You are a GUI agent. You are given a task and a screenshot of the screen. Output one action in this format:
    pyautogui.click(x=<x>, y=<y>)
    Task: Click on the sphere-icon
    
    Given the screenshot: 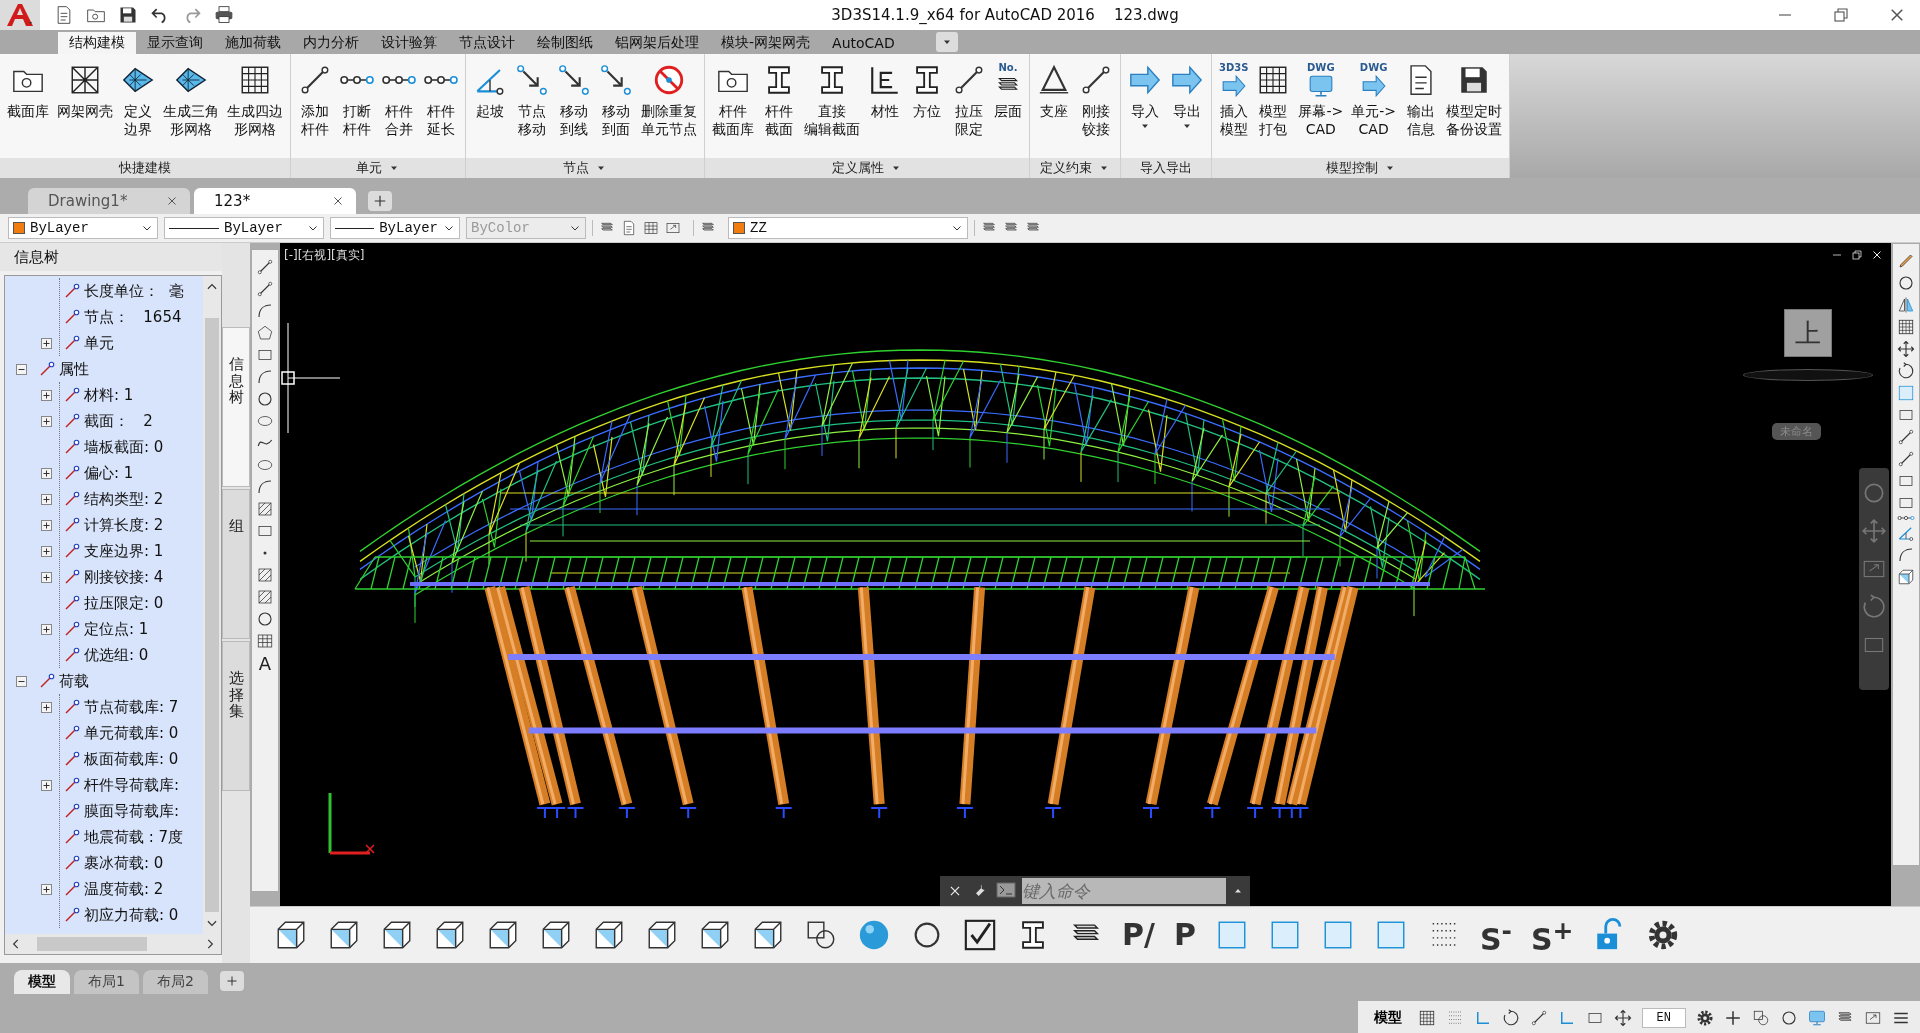 What is the action you would take?
    pyautogui.click(x=874, y=935)
    